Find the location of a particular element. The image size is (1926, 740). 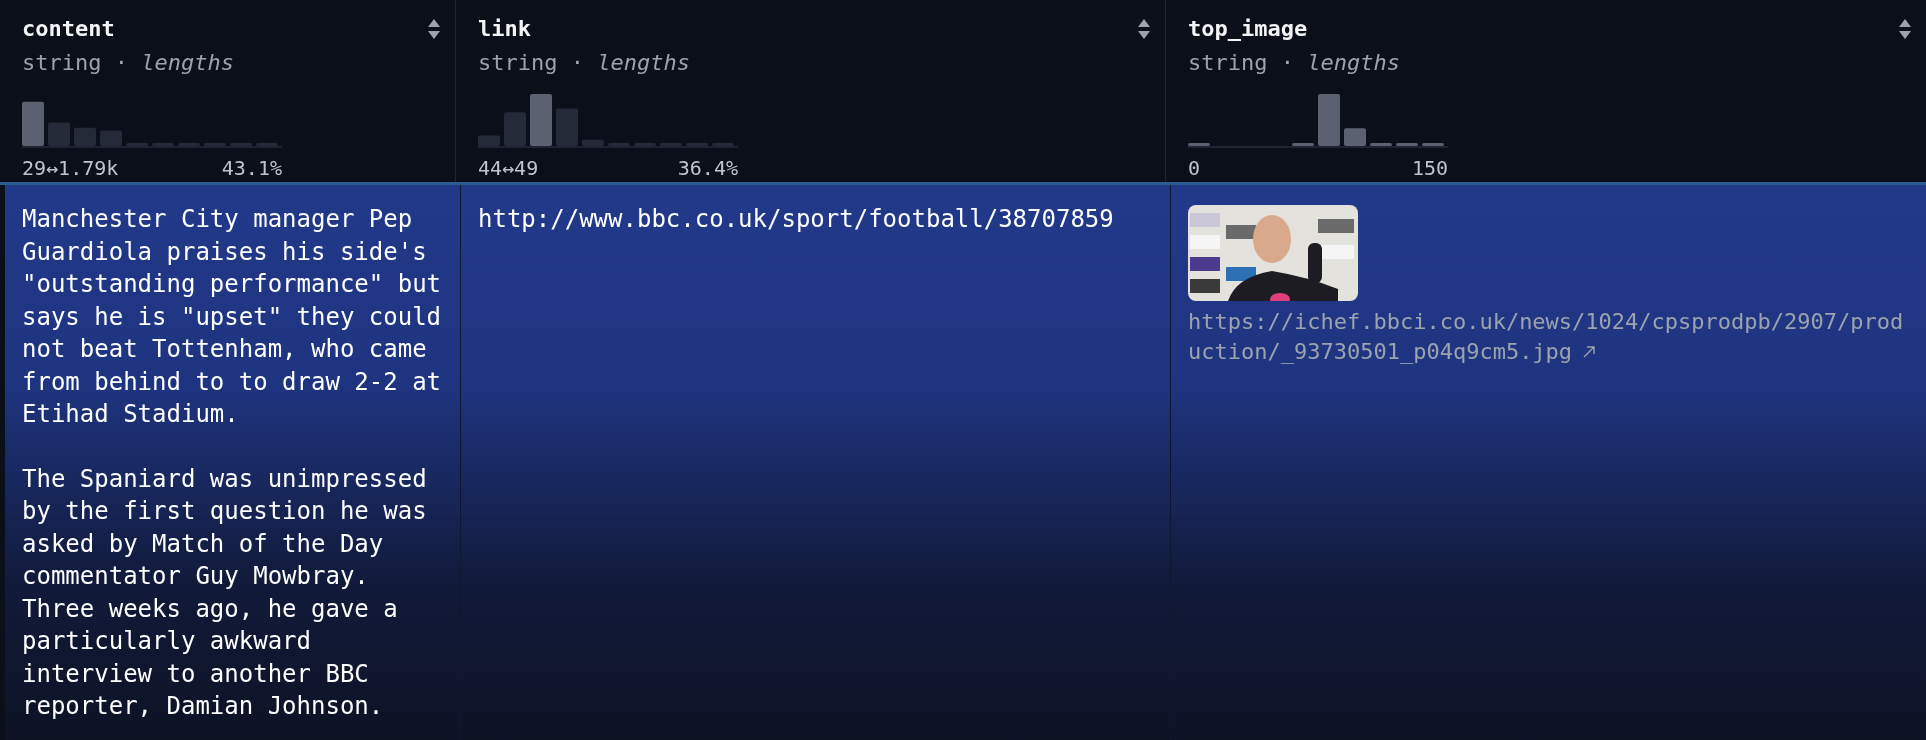

column-name: content is located at coordinates (68, 29).